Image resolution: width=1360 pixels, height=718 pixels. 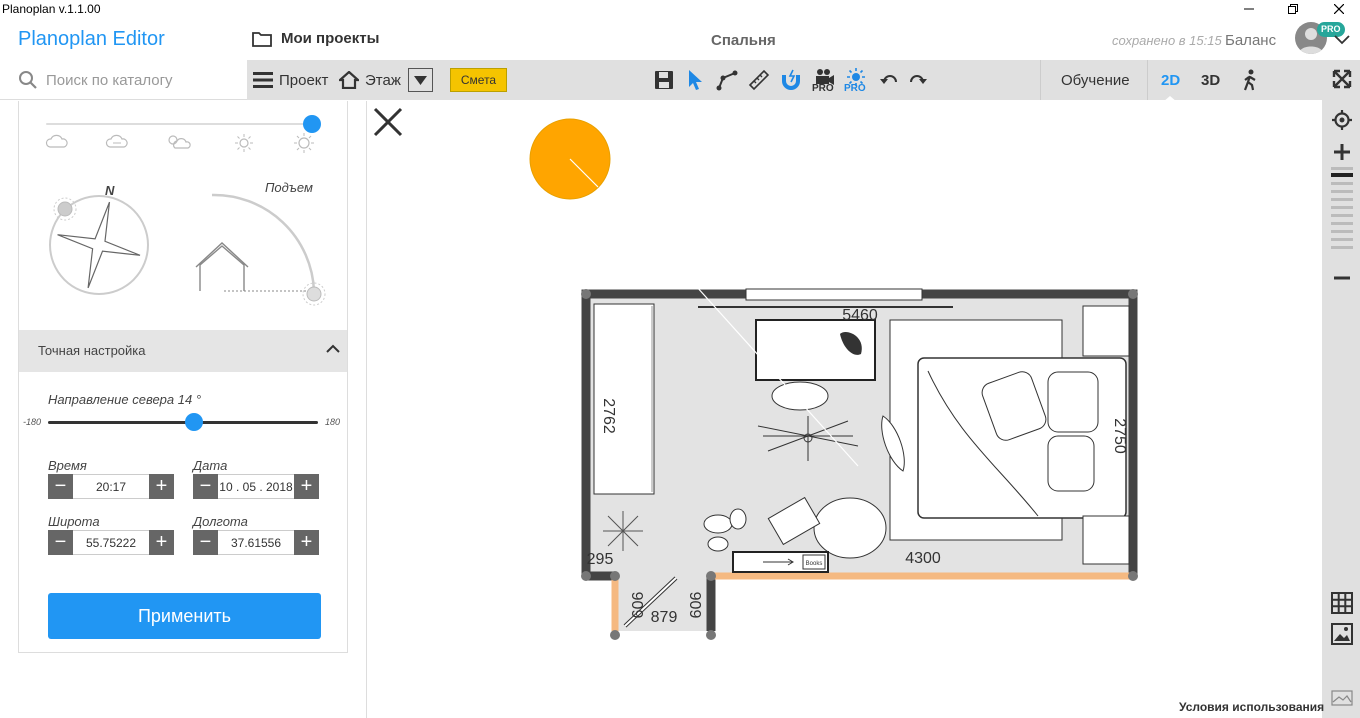 What do you see at coordinates (791, 80) in the screenshot?
I see `magnet-tool-button` at bounding box center [791, 80].